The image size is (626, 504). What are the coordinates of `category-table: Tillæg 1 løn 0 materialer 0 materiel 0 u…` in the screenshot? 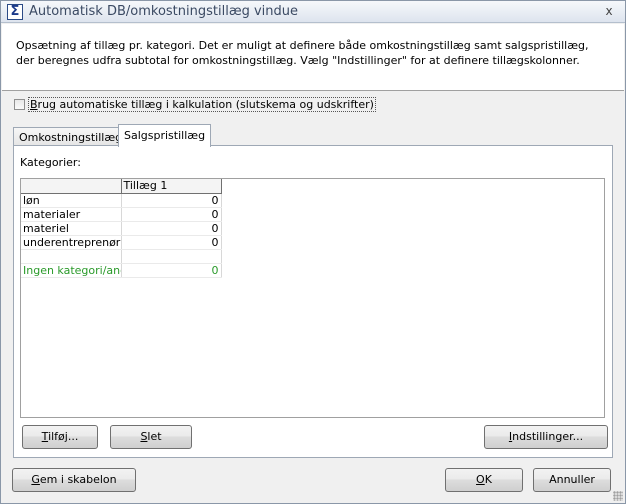 It's located at (121, 228).